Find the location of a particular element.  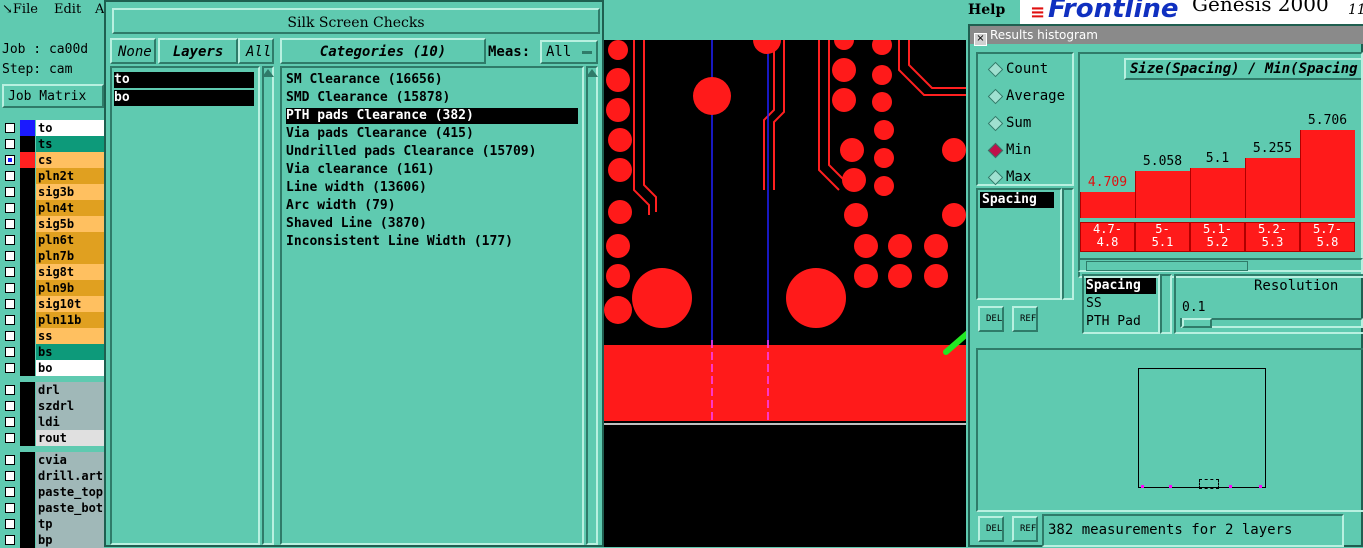

all-button: All is located at coordinates (256, 51).